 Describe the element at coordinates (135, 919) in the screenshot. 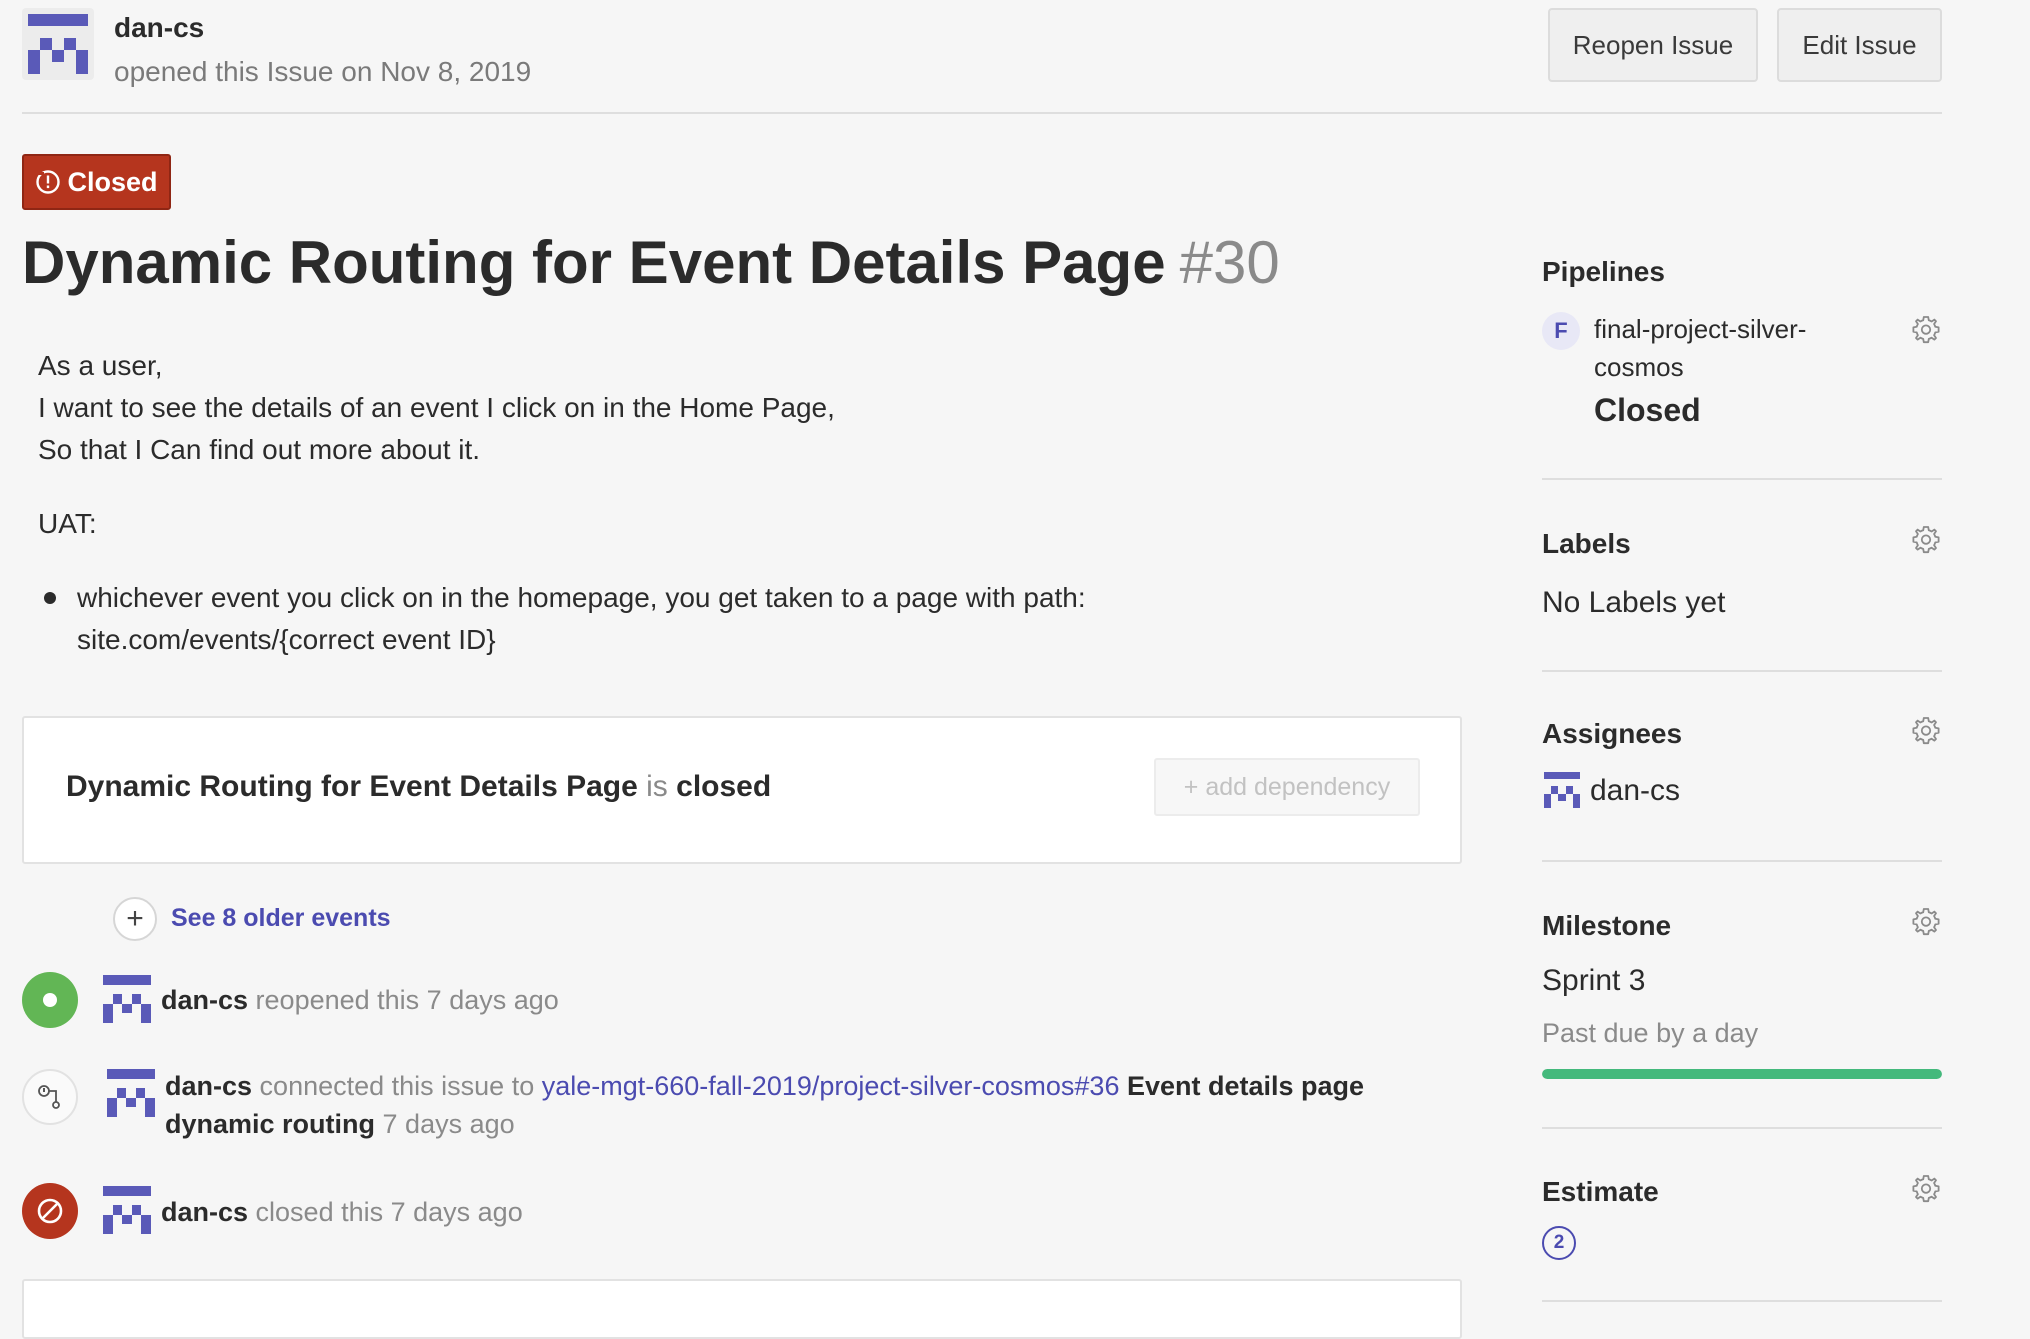

I see `expand-older-events-icon: +` at that location.